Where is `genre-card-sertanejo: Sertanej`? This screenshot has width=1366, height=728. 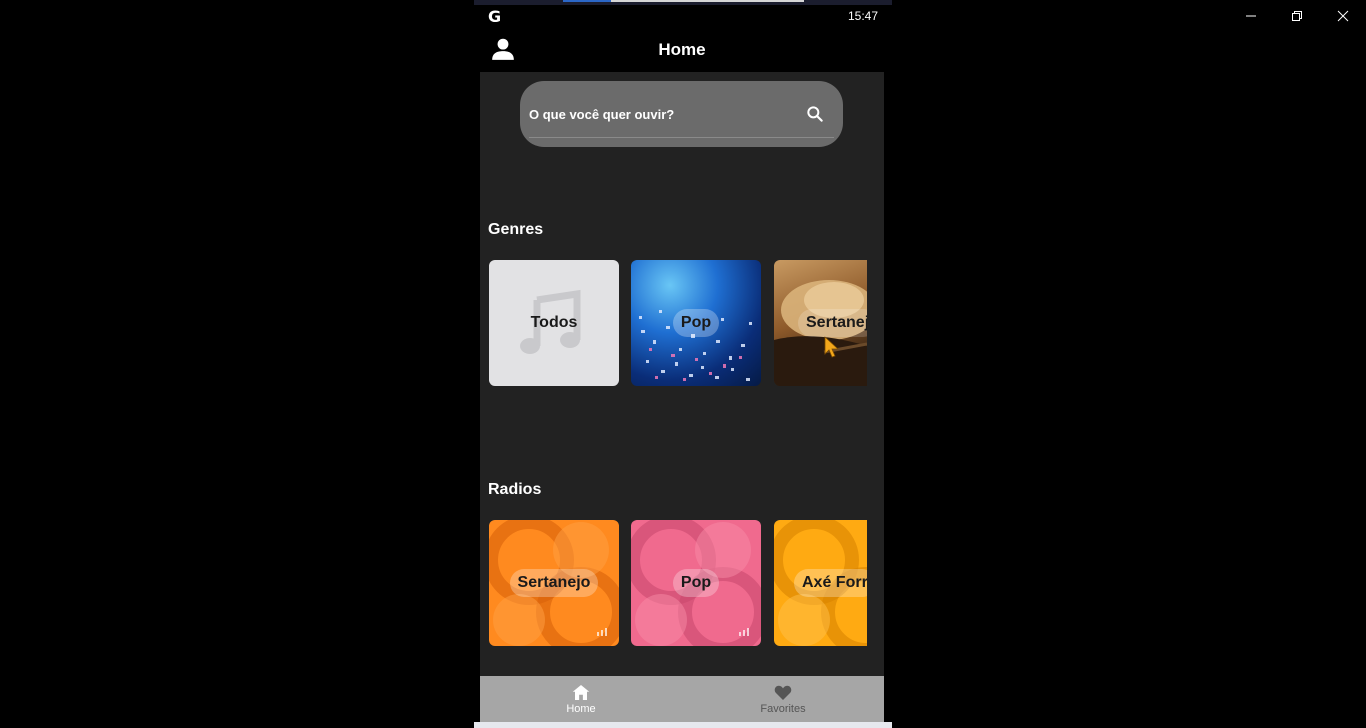 genre-card-sertanejo: Sertanej is located at coordinates (820, 323).